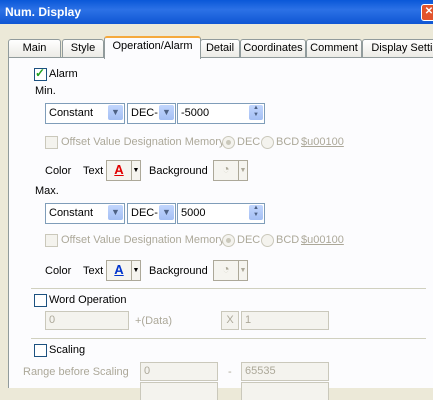  Describe the element at coordinates (267, 142) in the screenshot. I see `min-bcd-radio` at that location.